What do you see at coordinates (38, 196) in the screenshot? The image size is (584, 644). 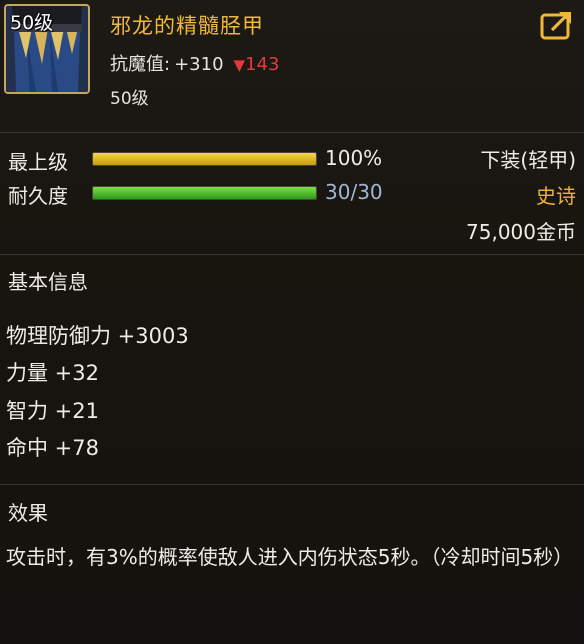 I see `durability-label: 耐久度` at bounding box center [38, 196].